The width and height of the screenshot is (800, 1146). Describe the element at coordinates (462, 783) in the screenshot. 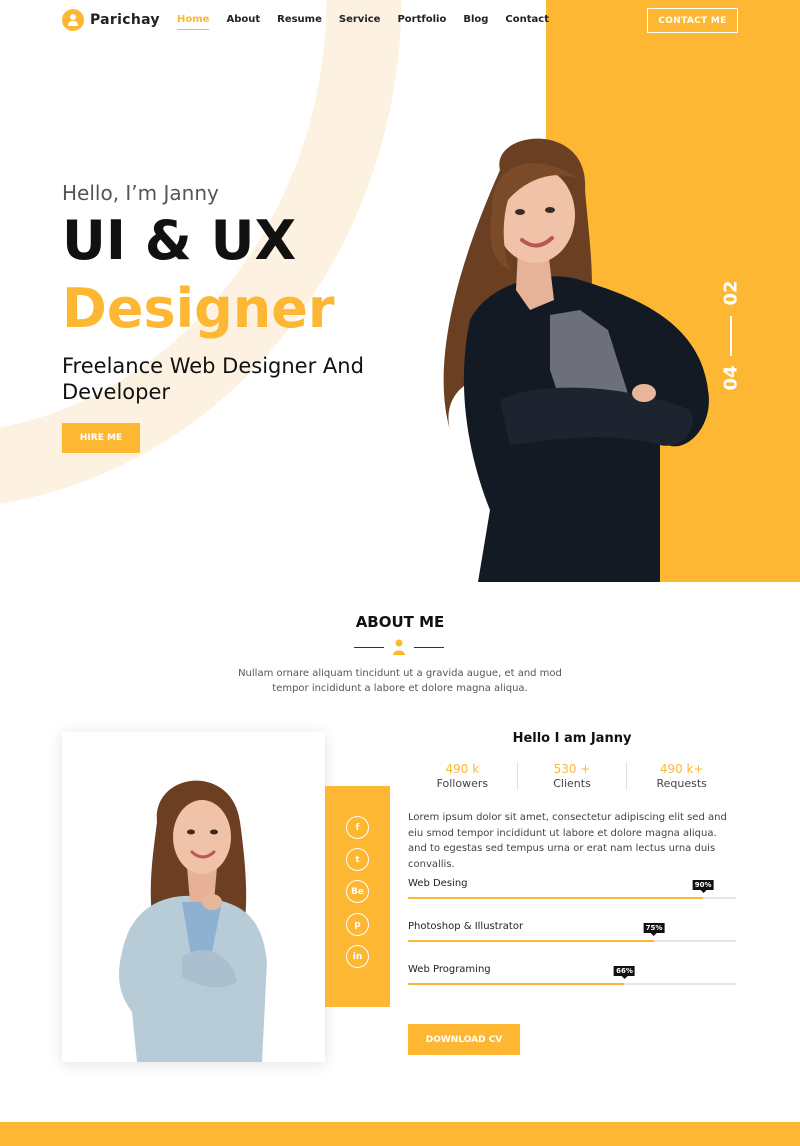

I see `stat-label: Followers` at that location.